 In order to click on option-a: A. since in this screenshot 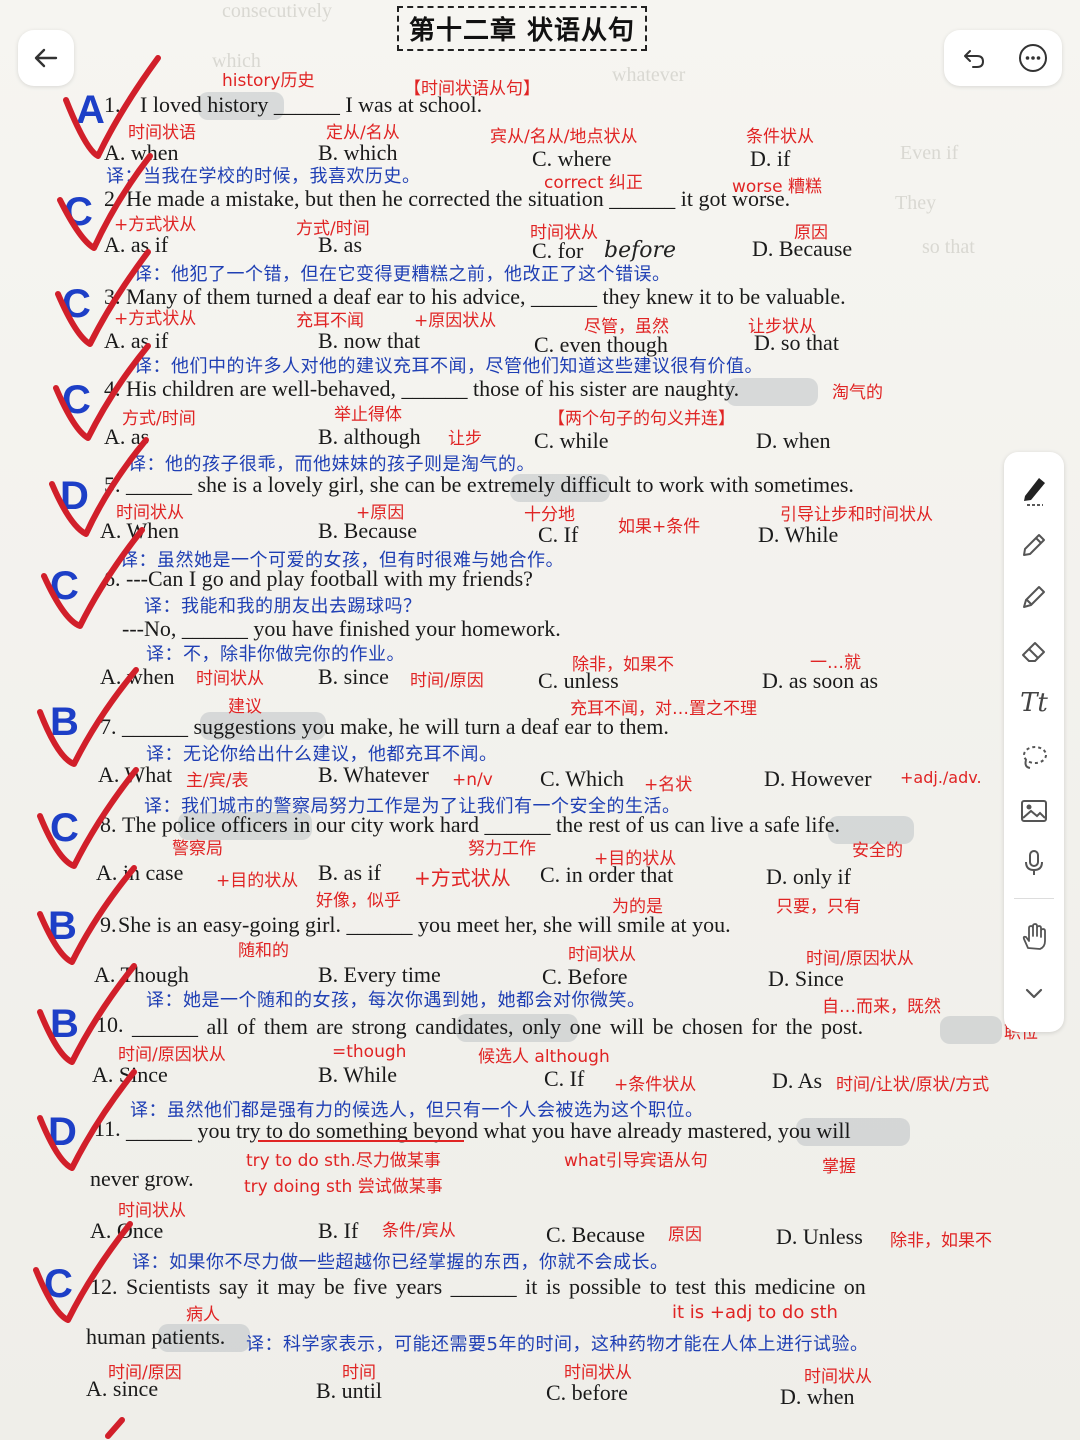, I will do `click(122, 1388)`.